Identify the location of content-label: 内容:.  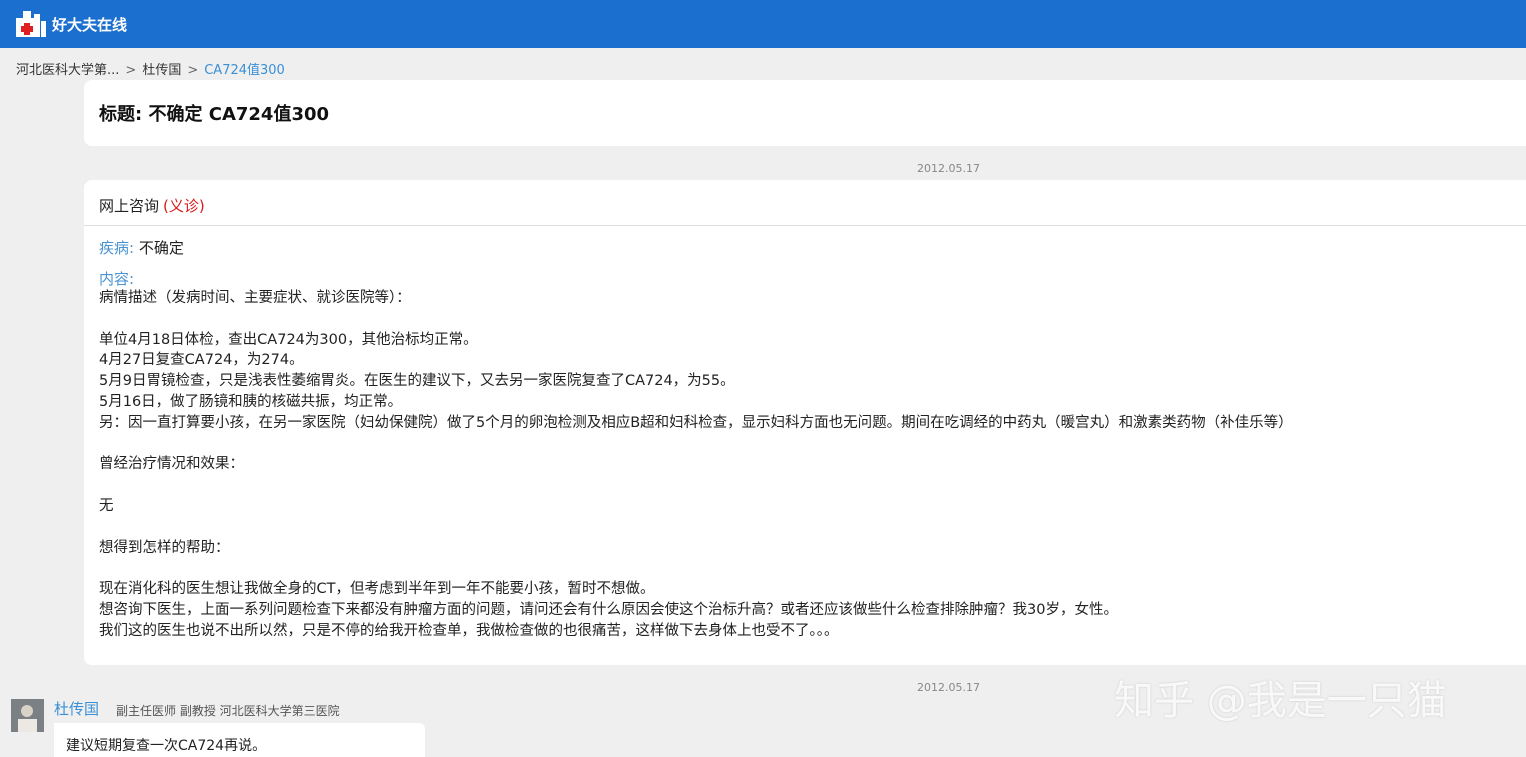
(117, 279).